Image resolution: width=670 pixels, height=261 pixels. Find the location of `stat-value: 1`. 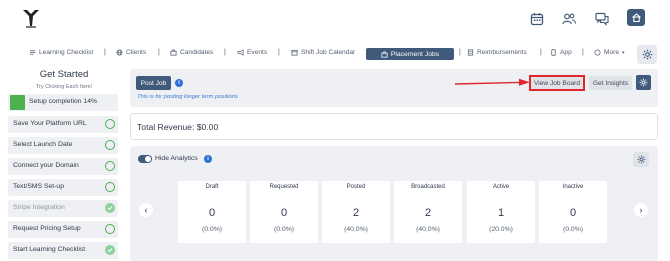

stat-value: 1 is located at coordinates (501, 213).